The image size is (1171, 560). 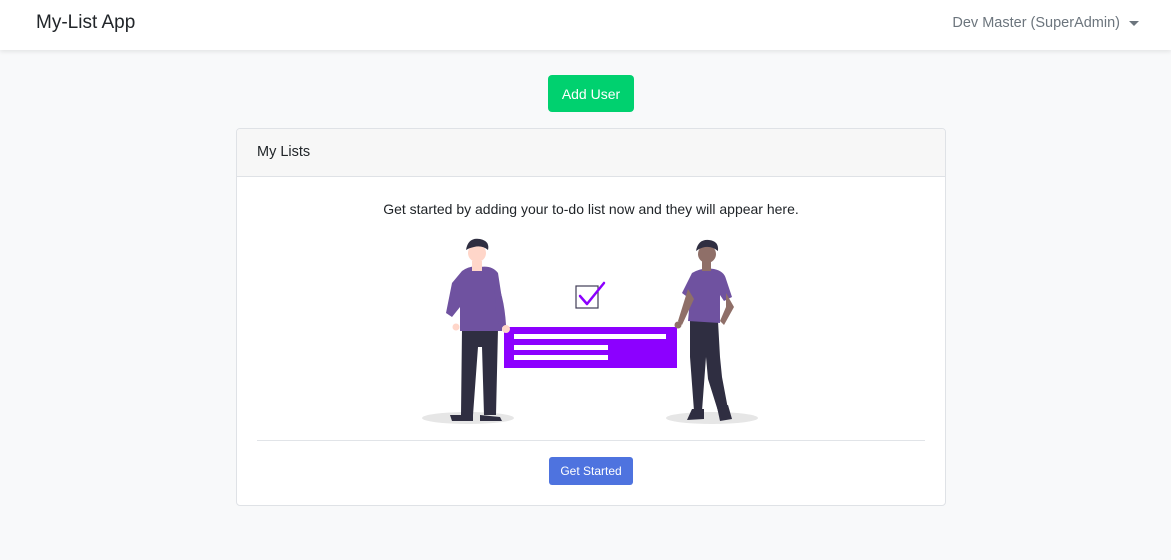 What do you see at coordinates (478, 329) in the screenshot?
I see `left-person-figure` at bounding box center [478, 329].